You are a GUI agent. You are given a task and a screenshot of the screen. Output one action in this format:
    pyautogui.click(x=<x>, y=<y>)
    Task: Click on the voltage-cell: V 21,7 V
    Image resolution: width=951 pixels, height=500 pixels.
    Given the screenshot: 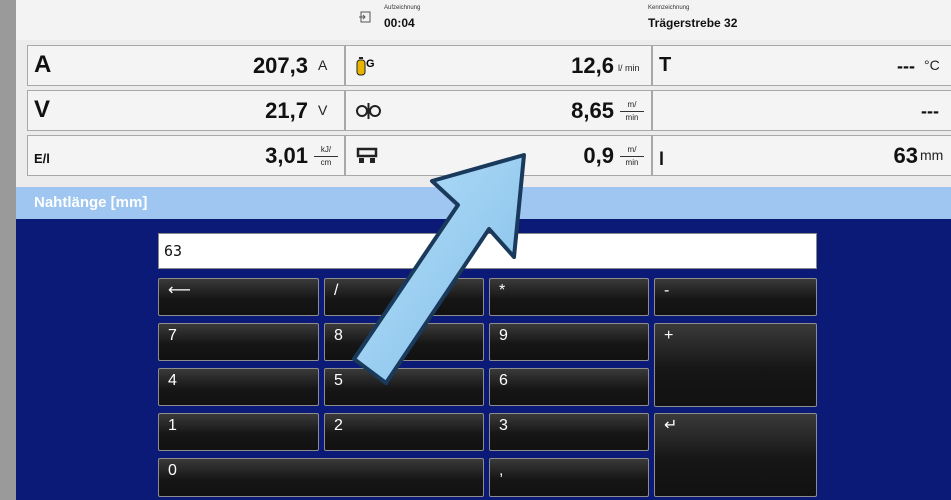 What is the action you would take?
    pyautogui.click(x=186, y=110)
    